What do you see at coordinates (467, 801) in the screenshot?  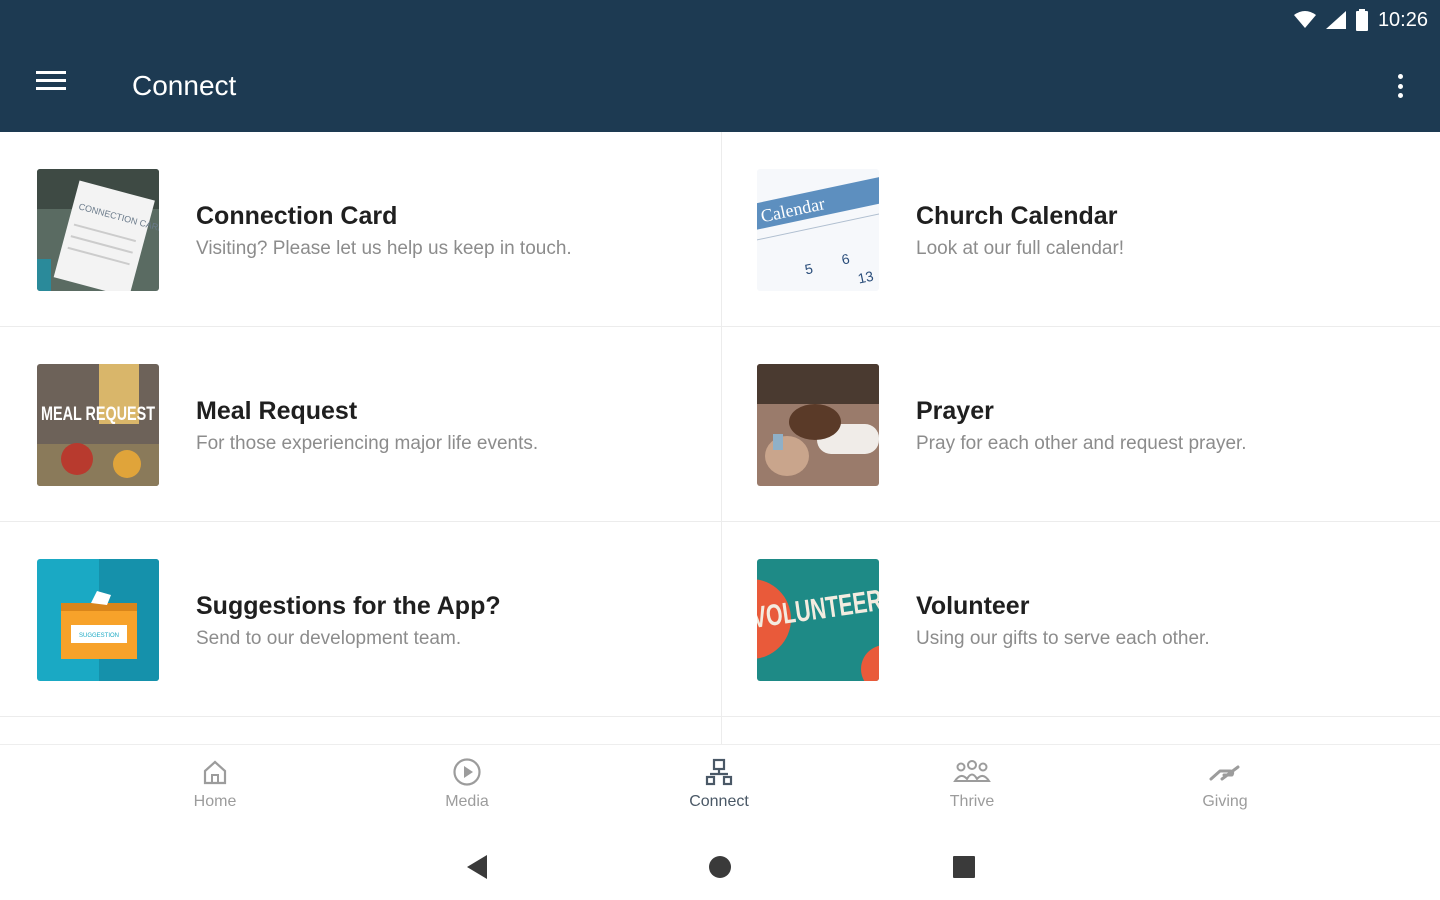 I see `tab-label: Media` at bounding box center [467, 801].